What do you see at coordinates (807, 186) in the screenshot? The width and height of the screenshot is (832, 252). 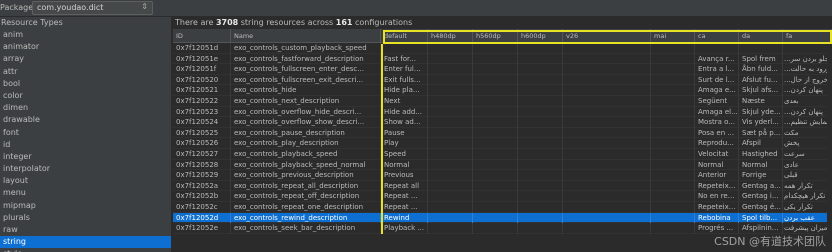 I see `cell-fa: تکرار همه` at bounding box center [807, 186].